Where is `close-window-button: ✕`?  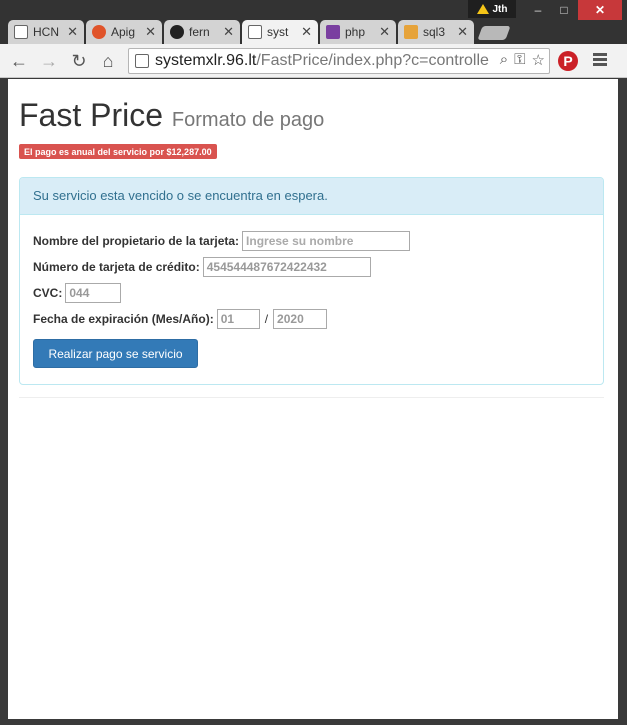
close-window-button: ✕ is located at coordinates (600, 10).